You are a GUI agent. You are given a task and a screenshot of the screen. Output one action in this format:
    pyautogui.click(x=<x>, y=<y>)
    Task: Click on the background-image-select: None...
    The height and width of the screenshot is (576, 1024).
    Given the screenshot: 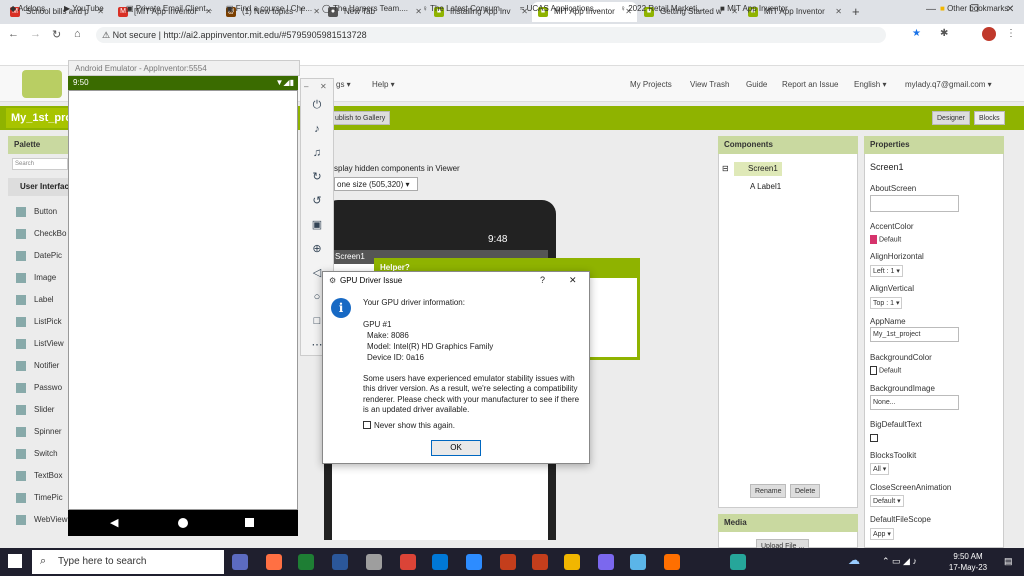 What is the action you would take?
    pyautogui.click(x=914, y=402)
    